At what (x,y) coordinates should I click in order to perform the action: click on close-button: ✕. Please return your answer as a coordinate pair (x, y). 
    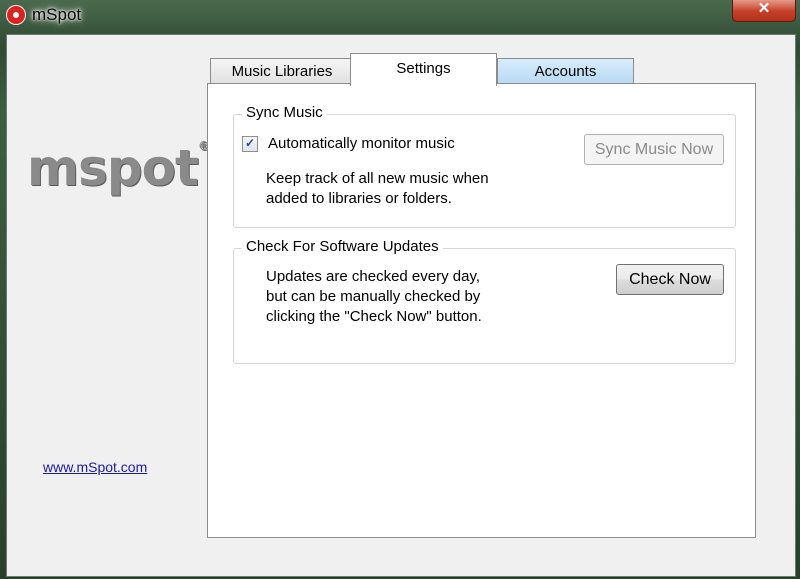
    Looking at the image, I should click on (764, 11).